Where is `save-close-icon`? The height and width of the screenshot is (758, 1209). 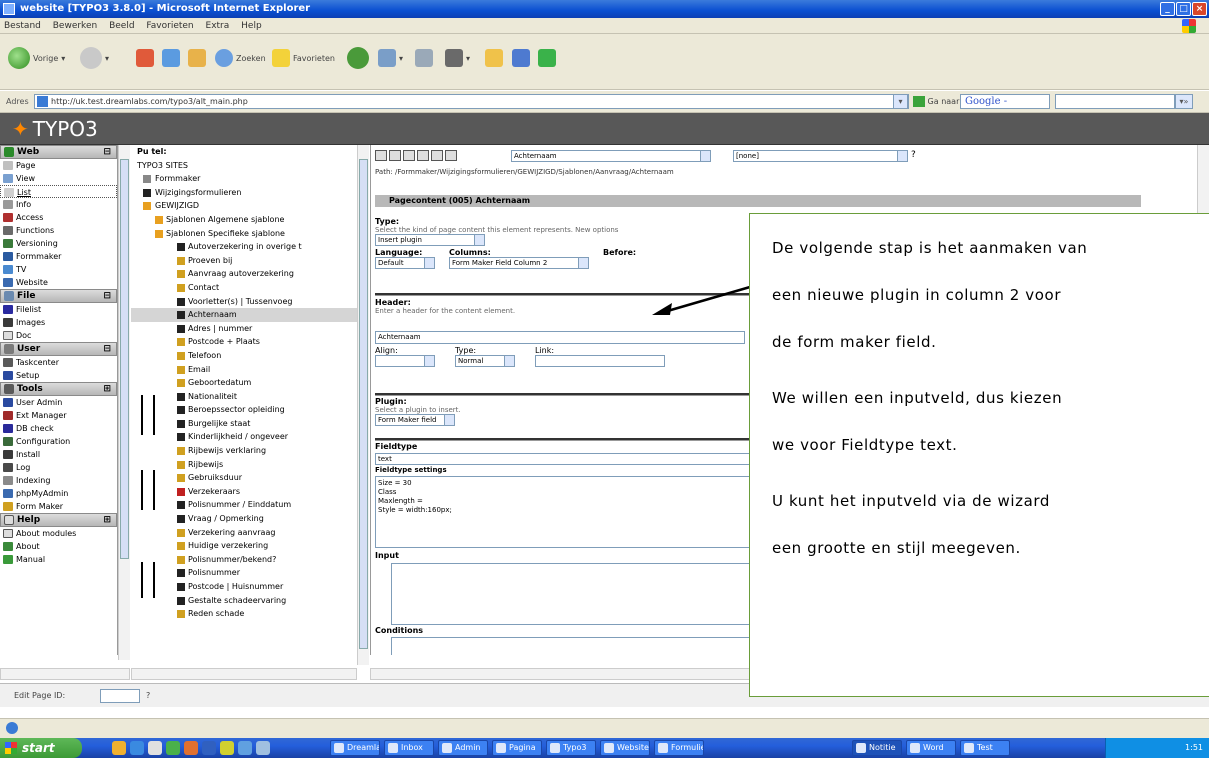 save-close-icon is located at coordinates (409, 155).